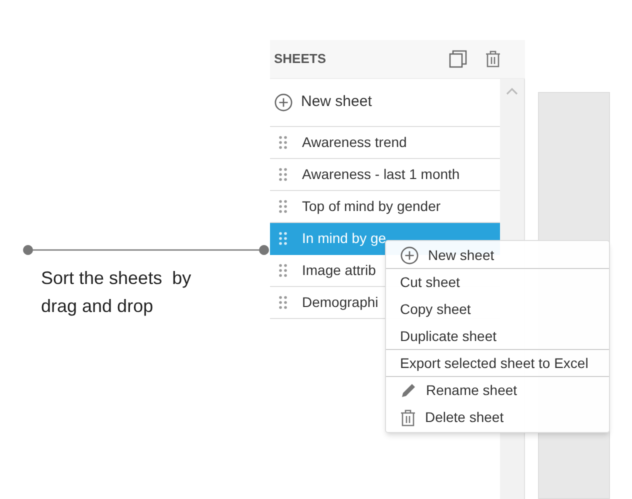  Describe the element at coordinates (497, 282) in the screenshot. I see `menu-item: Cut sheet` at that location.